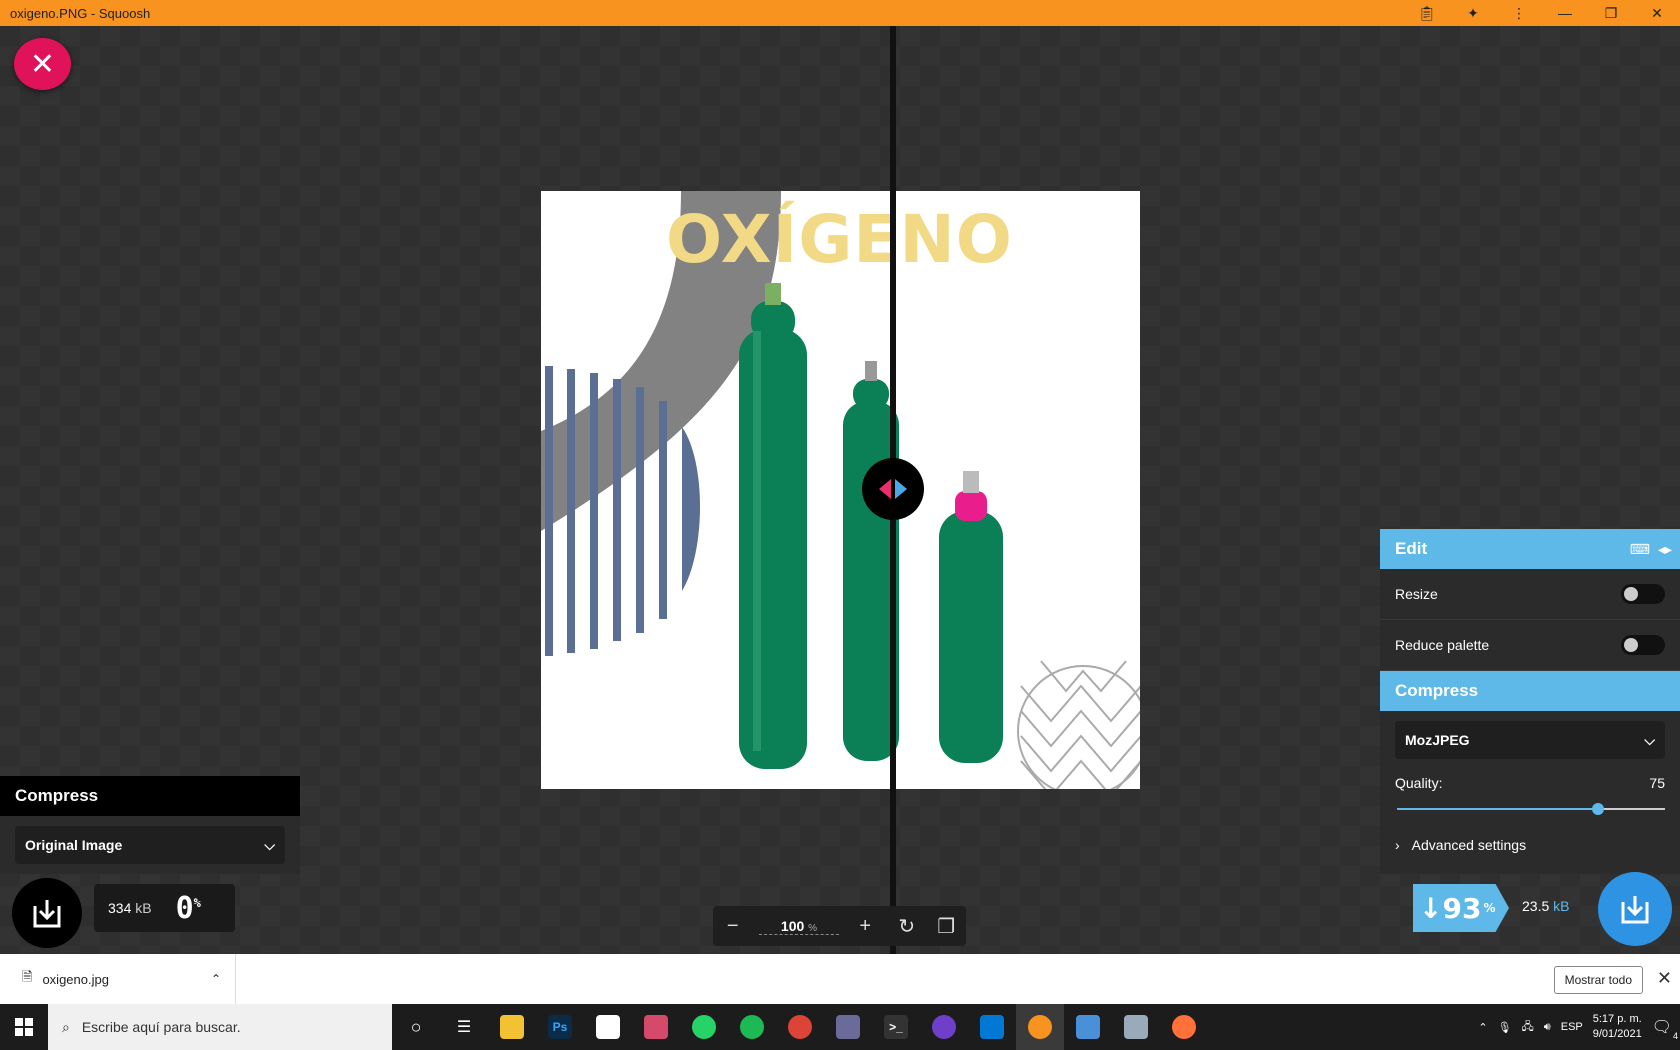  What do you see at coordinates (1598, 980) in the screenshot?
I see `show-all-button: Mostrar todo` at bounding box center [1598, 980].